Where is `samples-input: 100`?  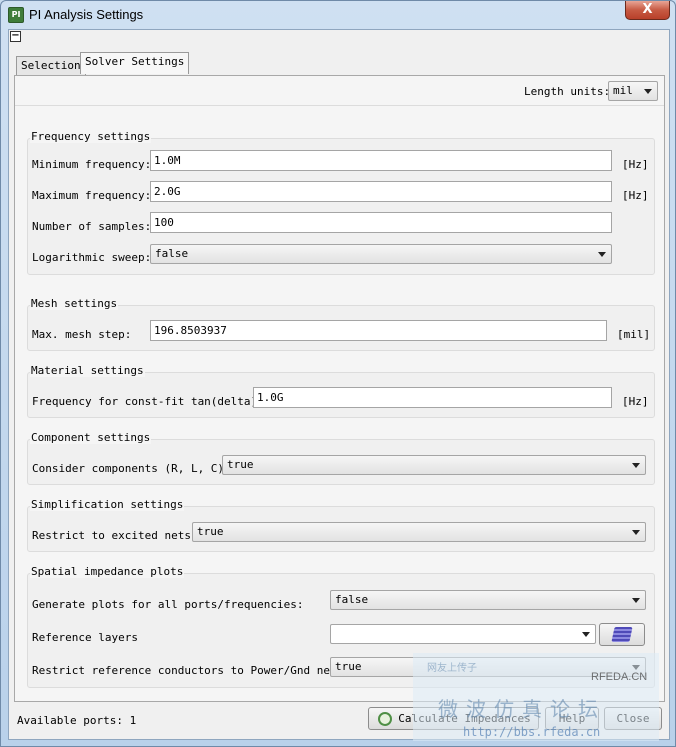 samples-input: 100 is located at coordinates (381, 222).